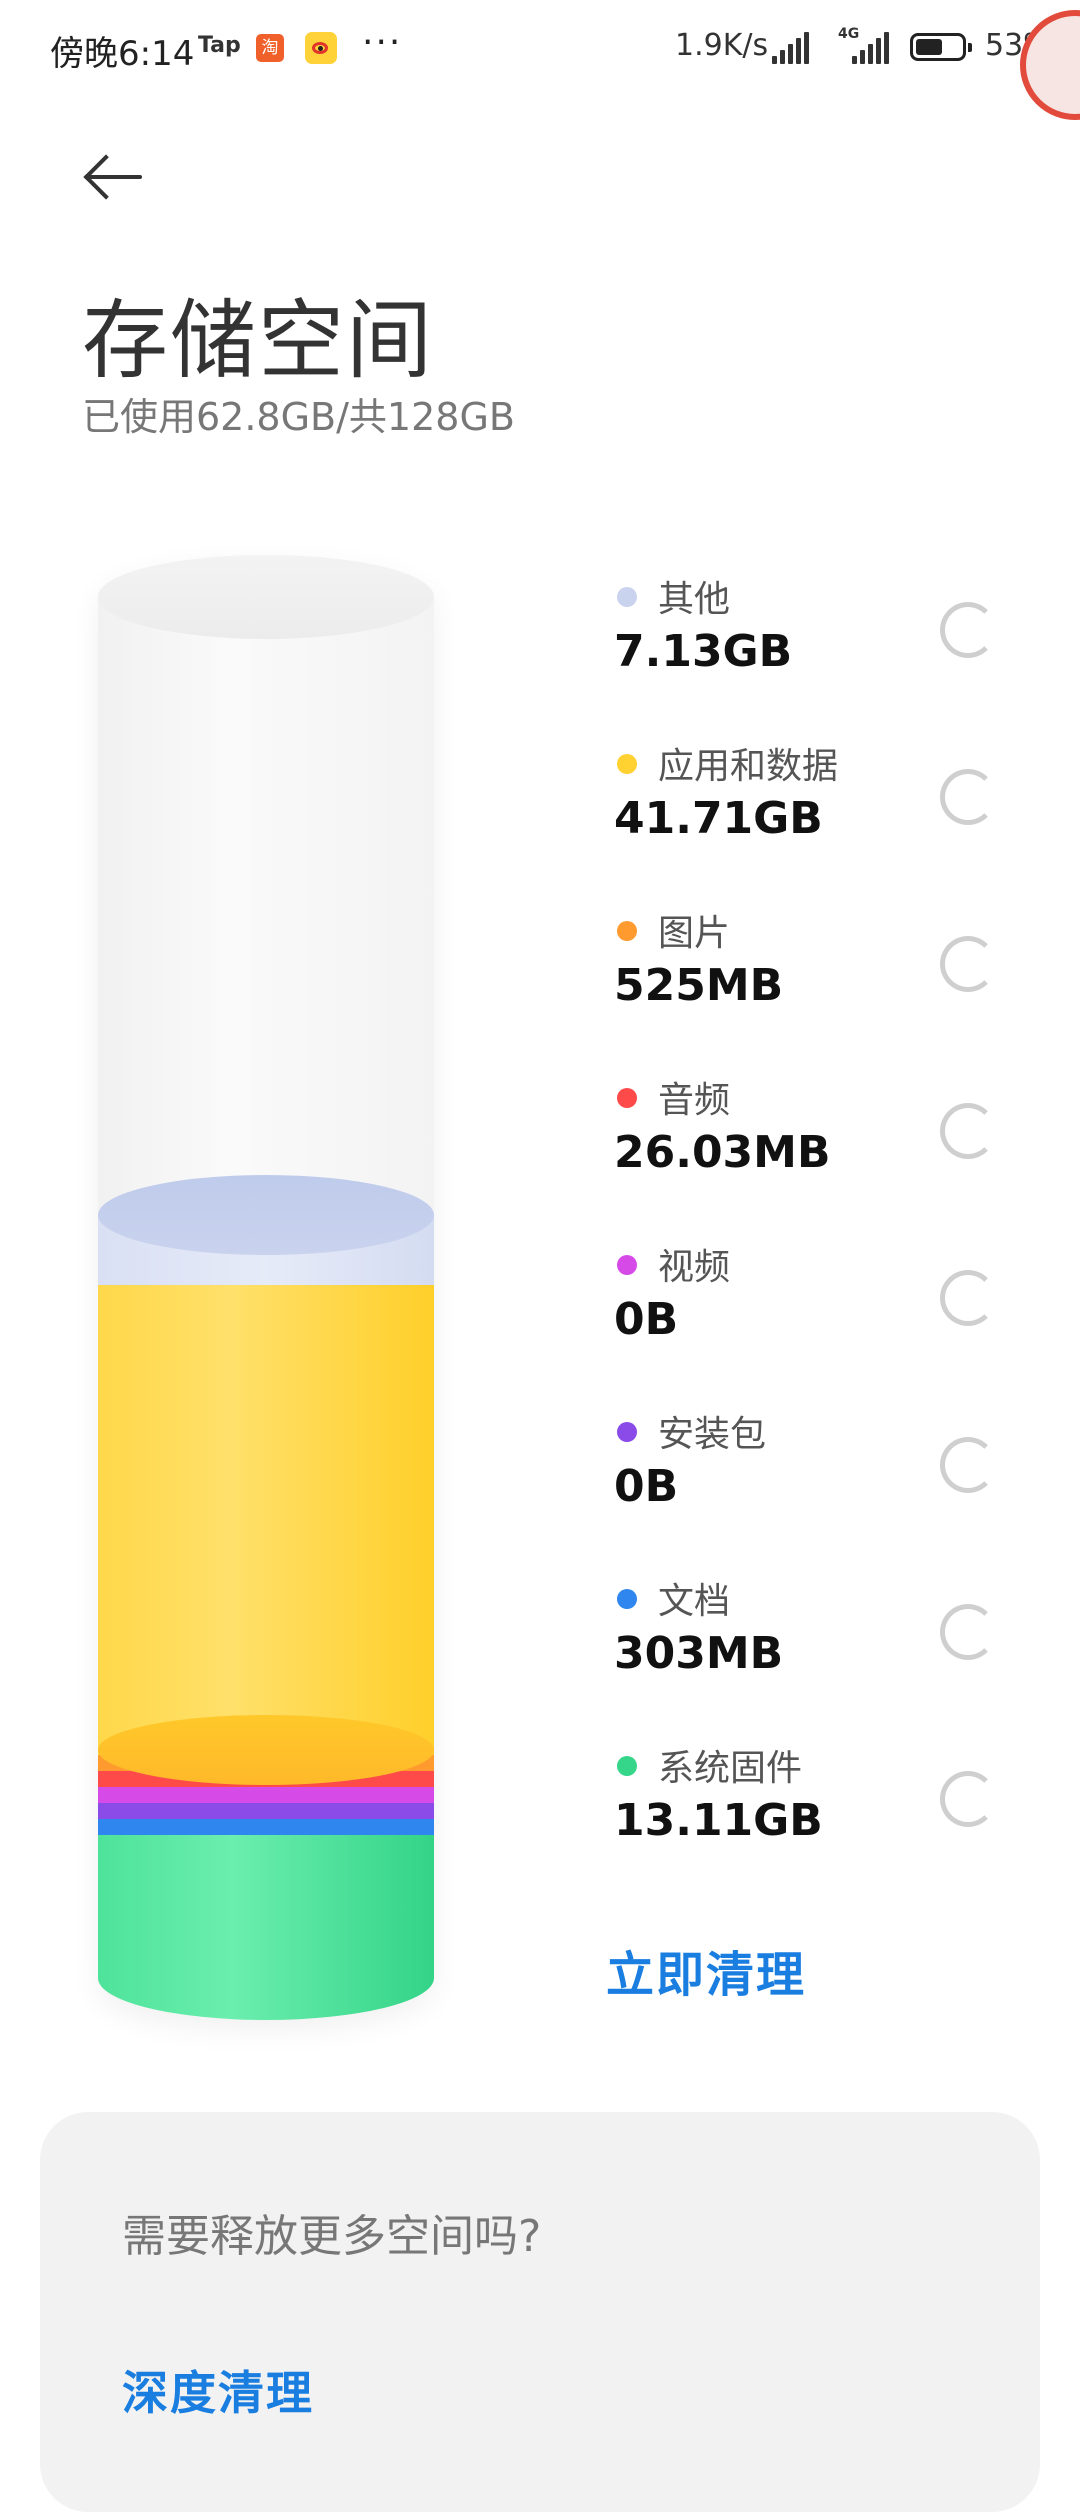 This screenshot has width=1080, height=2512. What do you see at coordinates (382, 42) in the screenshot?
I see `more-notifications-icon: ···` at bounding box center [382, 42].